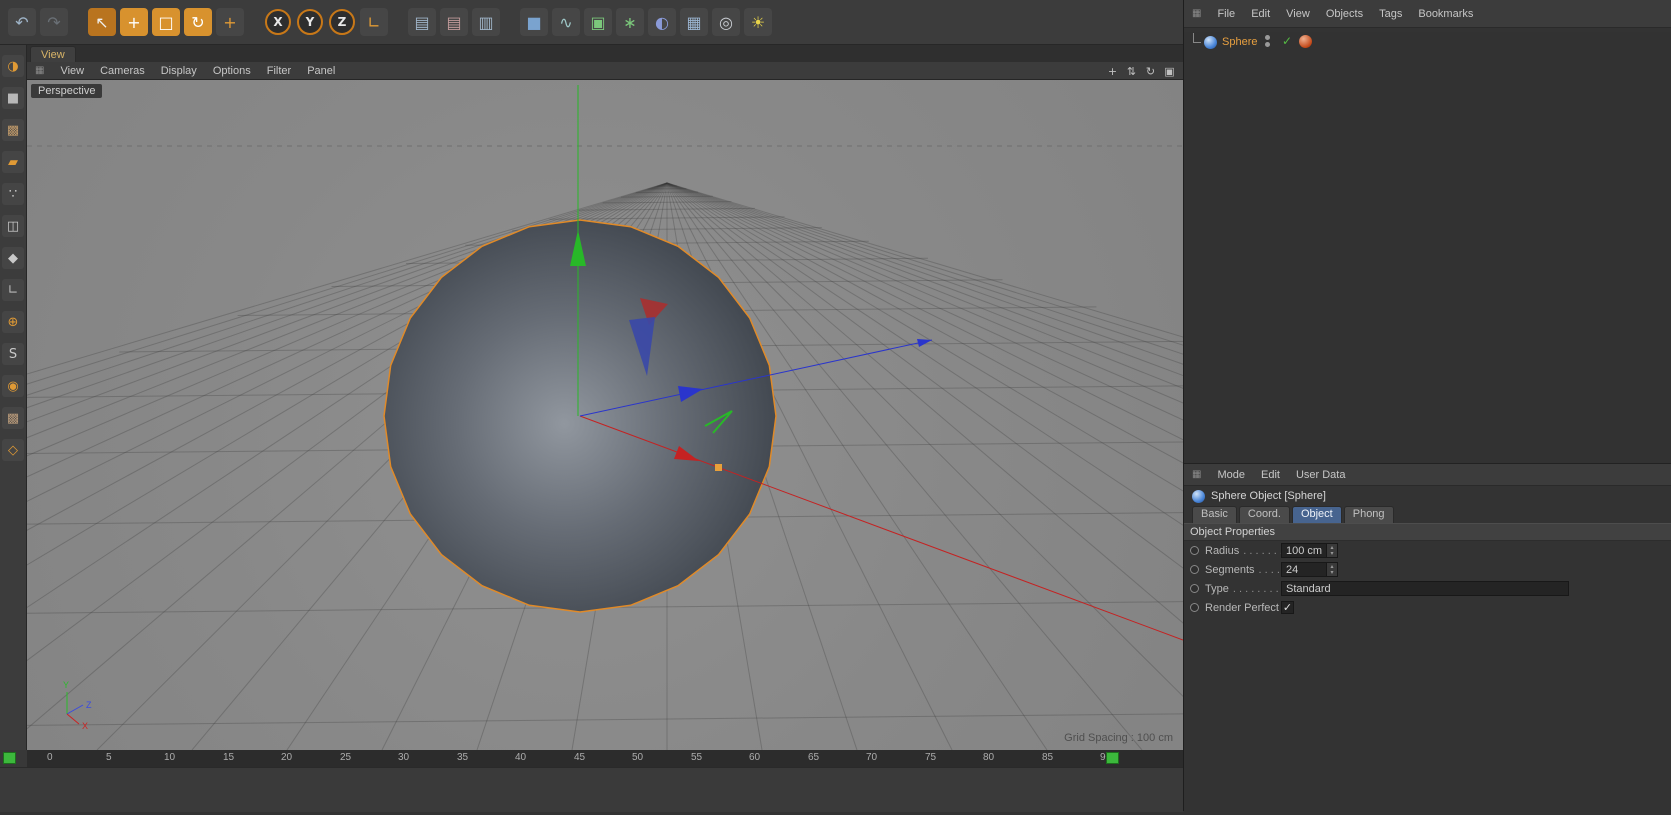 Image resolution: width=1671 pixels, height=815 pixels. I want to click on om-menu-objects: Objects, so click(1344, 14).